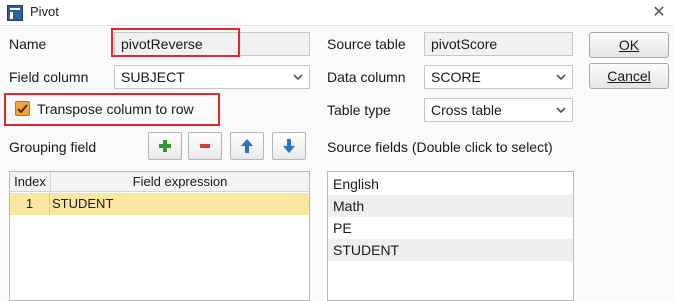  Describe the element at coordinates (159, 204) in the screenshot. I see `table-row: 1 STUDENT` at that location.